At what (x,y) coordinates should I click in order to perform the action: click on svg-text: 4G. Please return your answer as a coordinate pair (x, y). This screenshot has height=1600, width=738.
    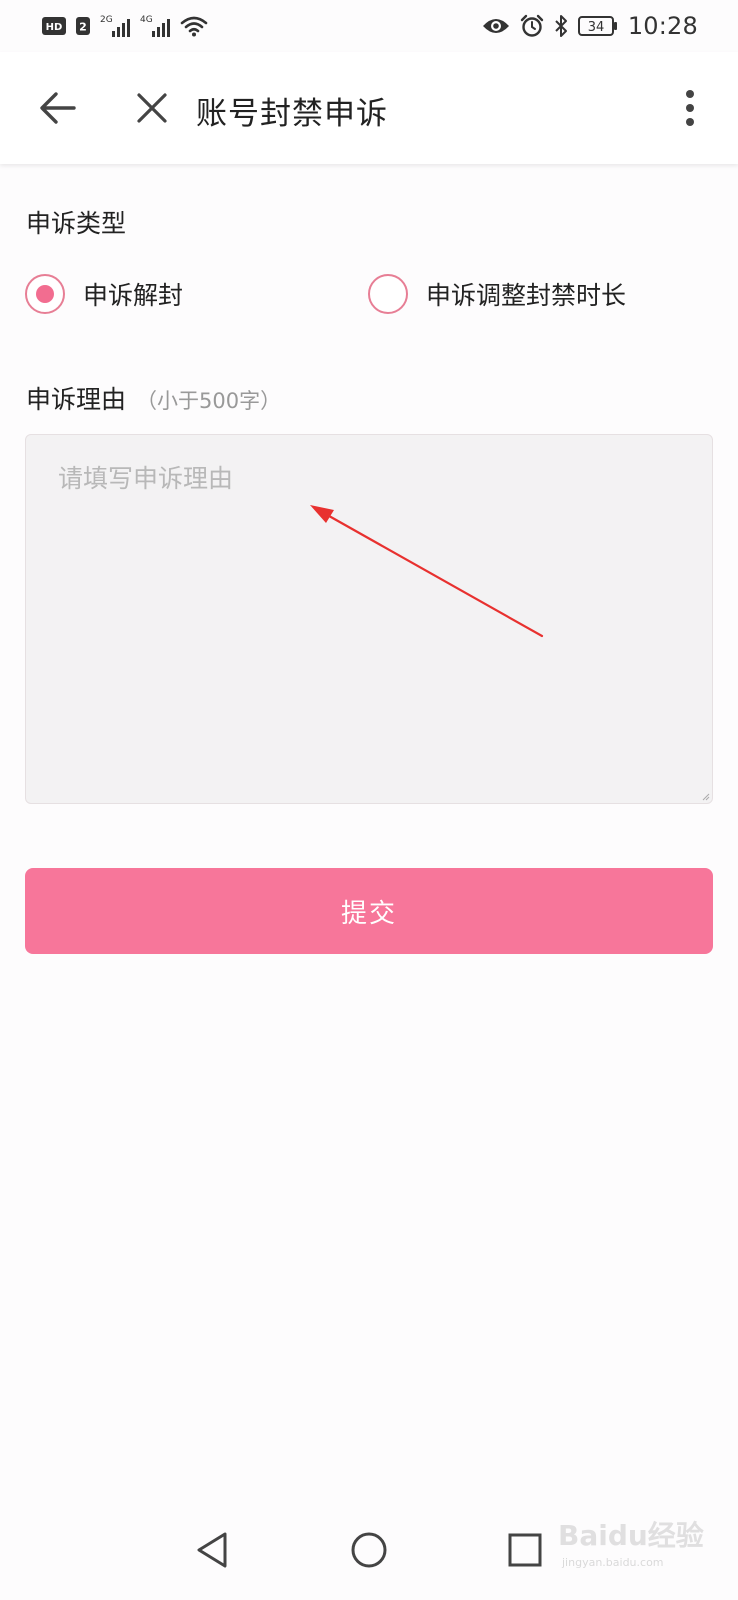
    Looking at the image, I should click on (146, 20).